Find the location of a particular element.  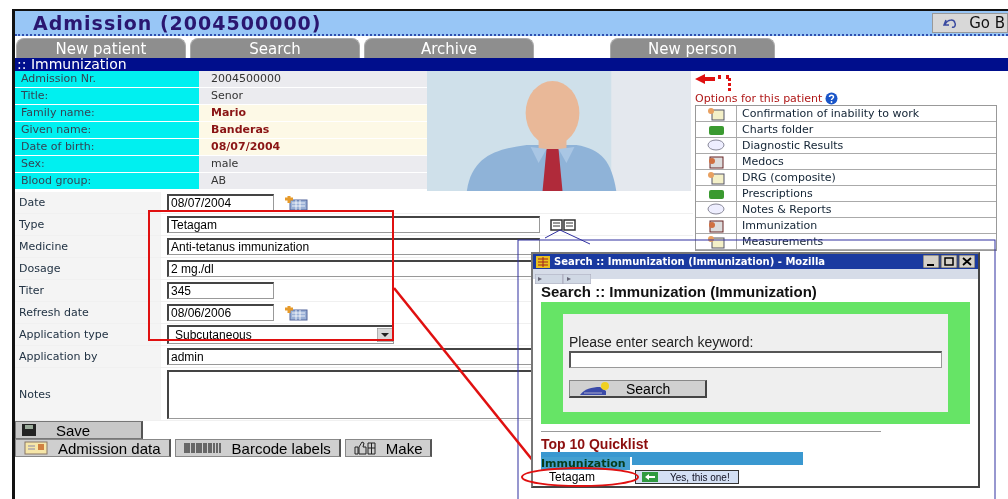

back-arrow-icon is located at coordinates (650, 477).